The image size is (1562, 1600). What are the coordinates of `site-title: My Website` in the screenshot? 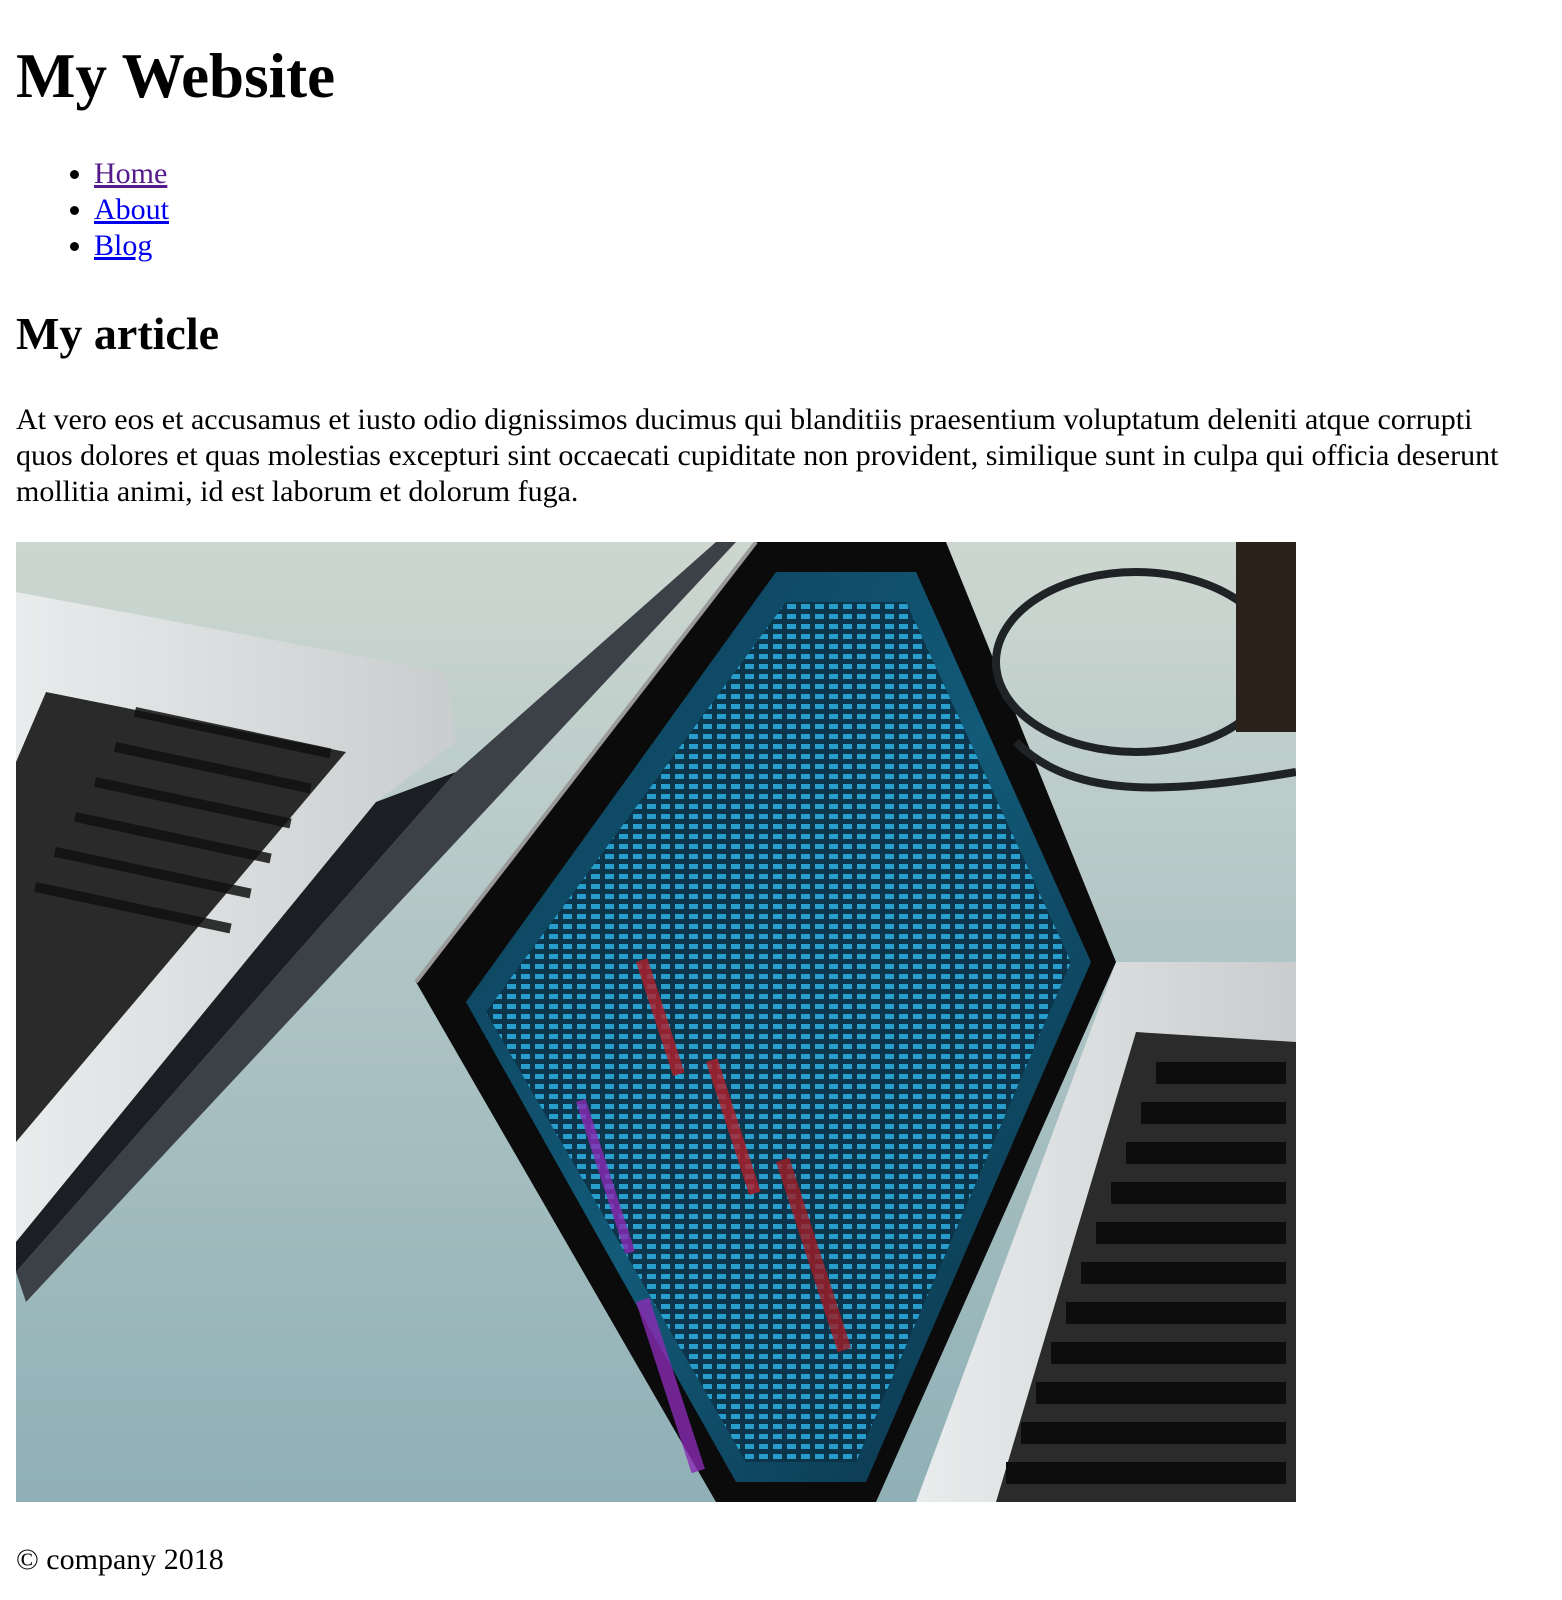 It's located at (176, 76).